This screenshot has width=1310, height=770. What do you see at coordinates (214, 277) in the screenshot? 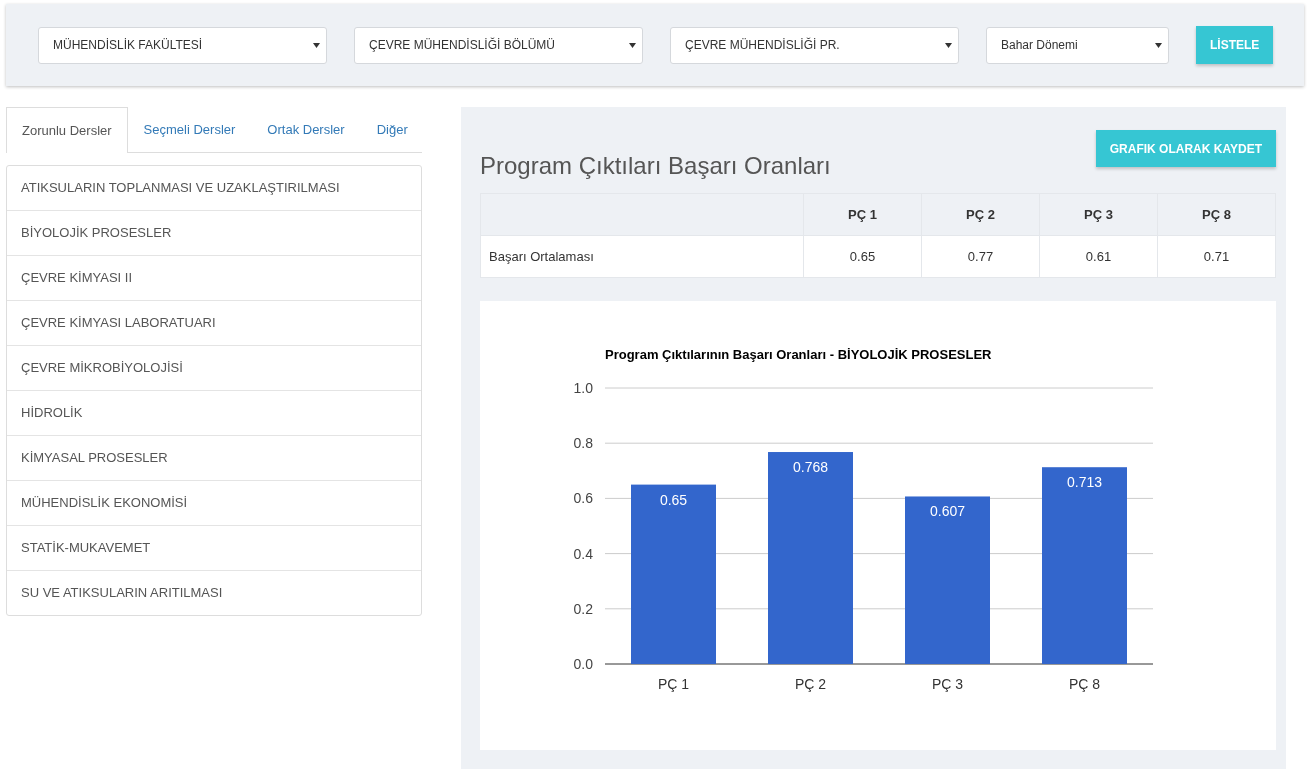
I see `course-item: ÇEVRE KİMYASI II` at bounding box center [214, 277].